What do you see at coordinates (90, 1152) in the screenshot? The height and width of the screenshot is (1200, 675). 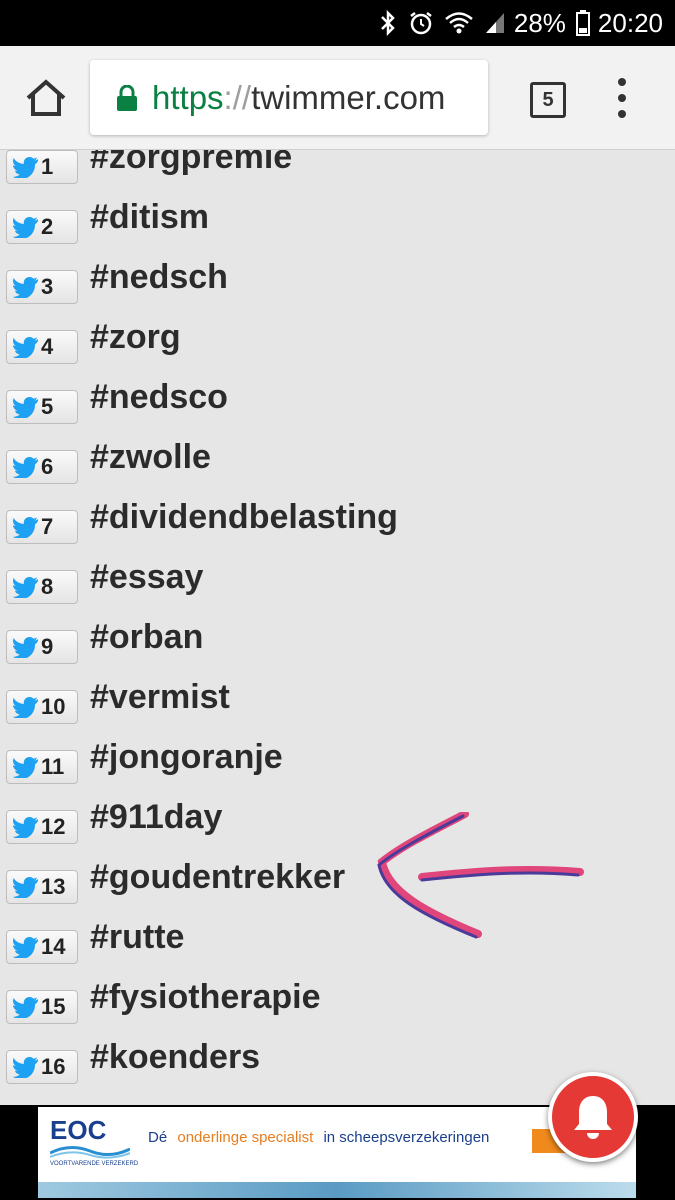 I see `wave-icon` at bounding box center [90, 1152].